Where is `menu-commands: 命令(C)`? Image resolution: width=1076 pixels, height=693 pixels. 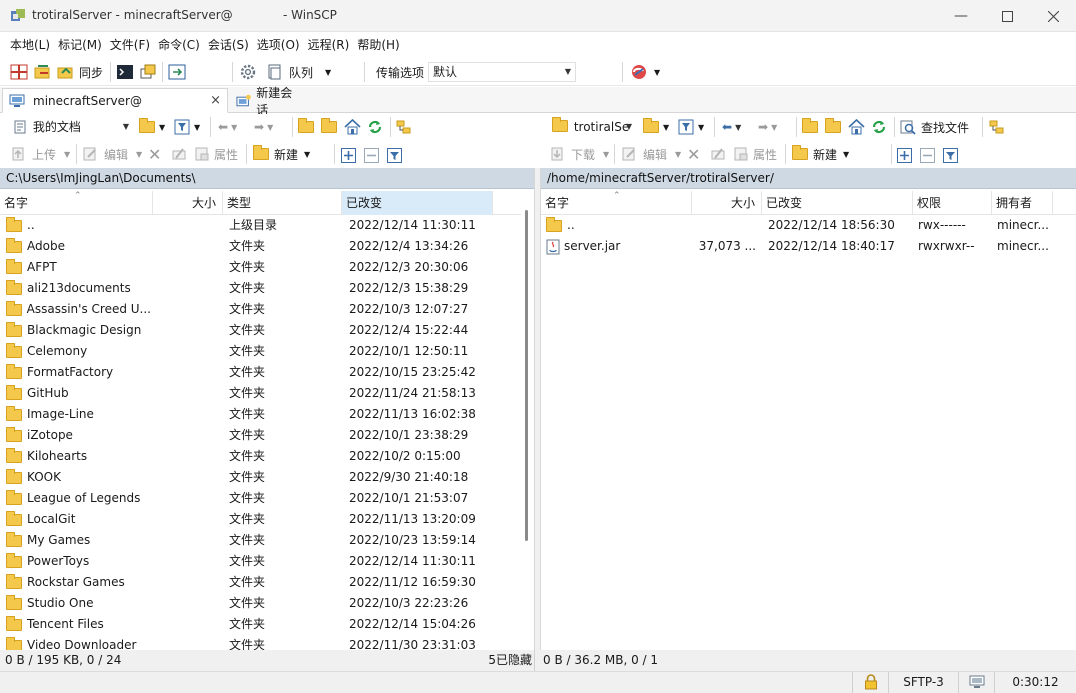 menu-commands: 命令(C) is located at coordinates (179, 45).